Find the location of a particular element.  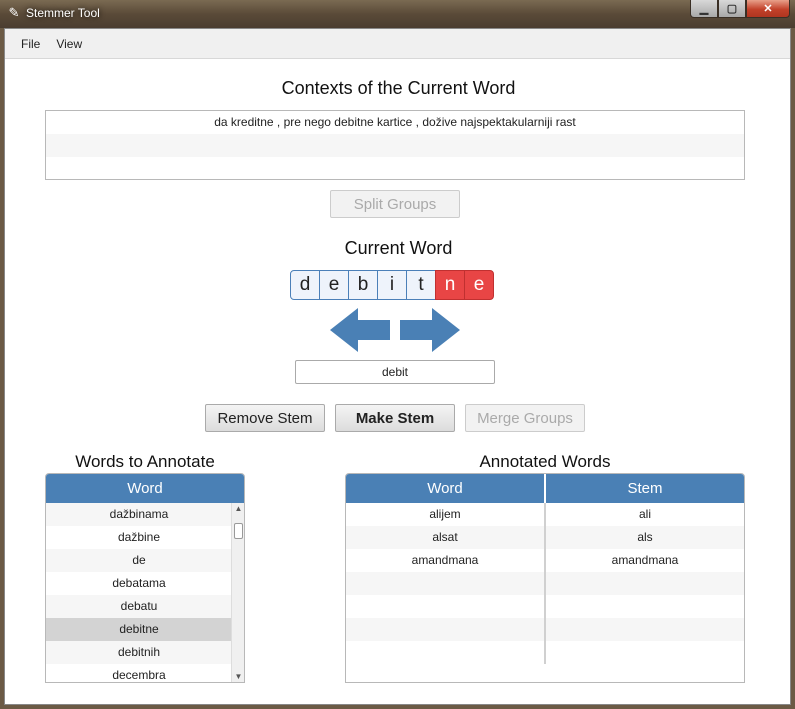

words-to-annotate-title: Words to Annotate is located at coordinates (145, 461).